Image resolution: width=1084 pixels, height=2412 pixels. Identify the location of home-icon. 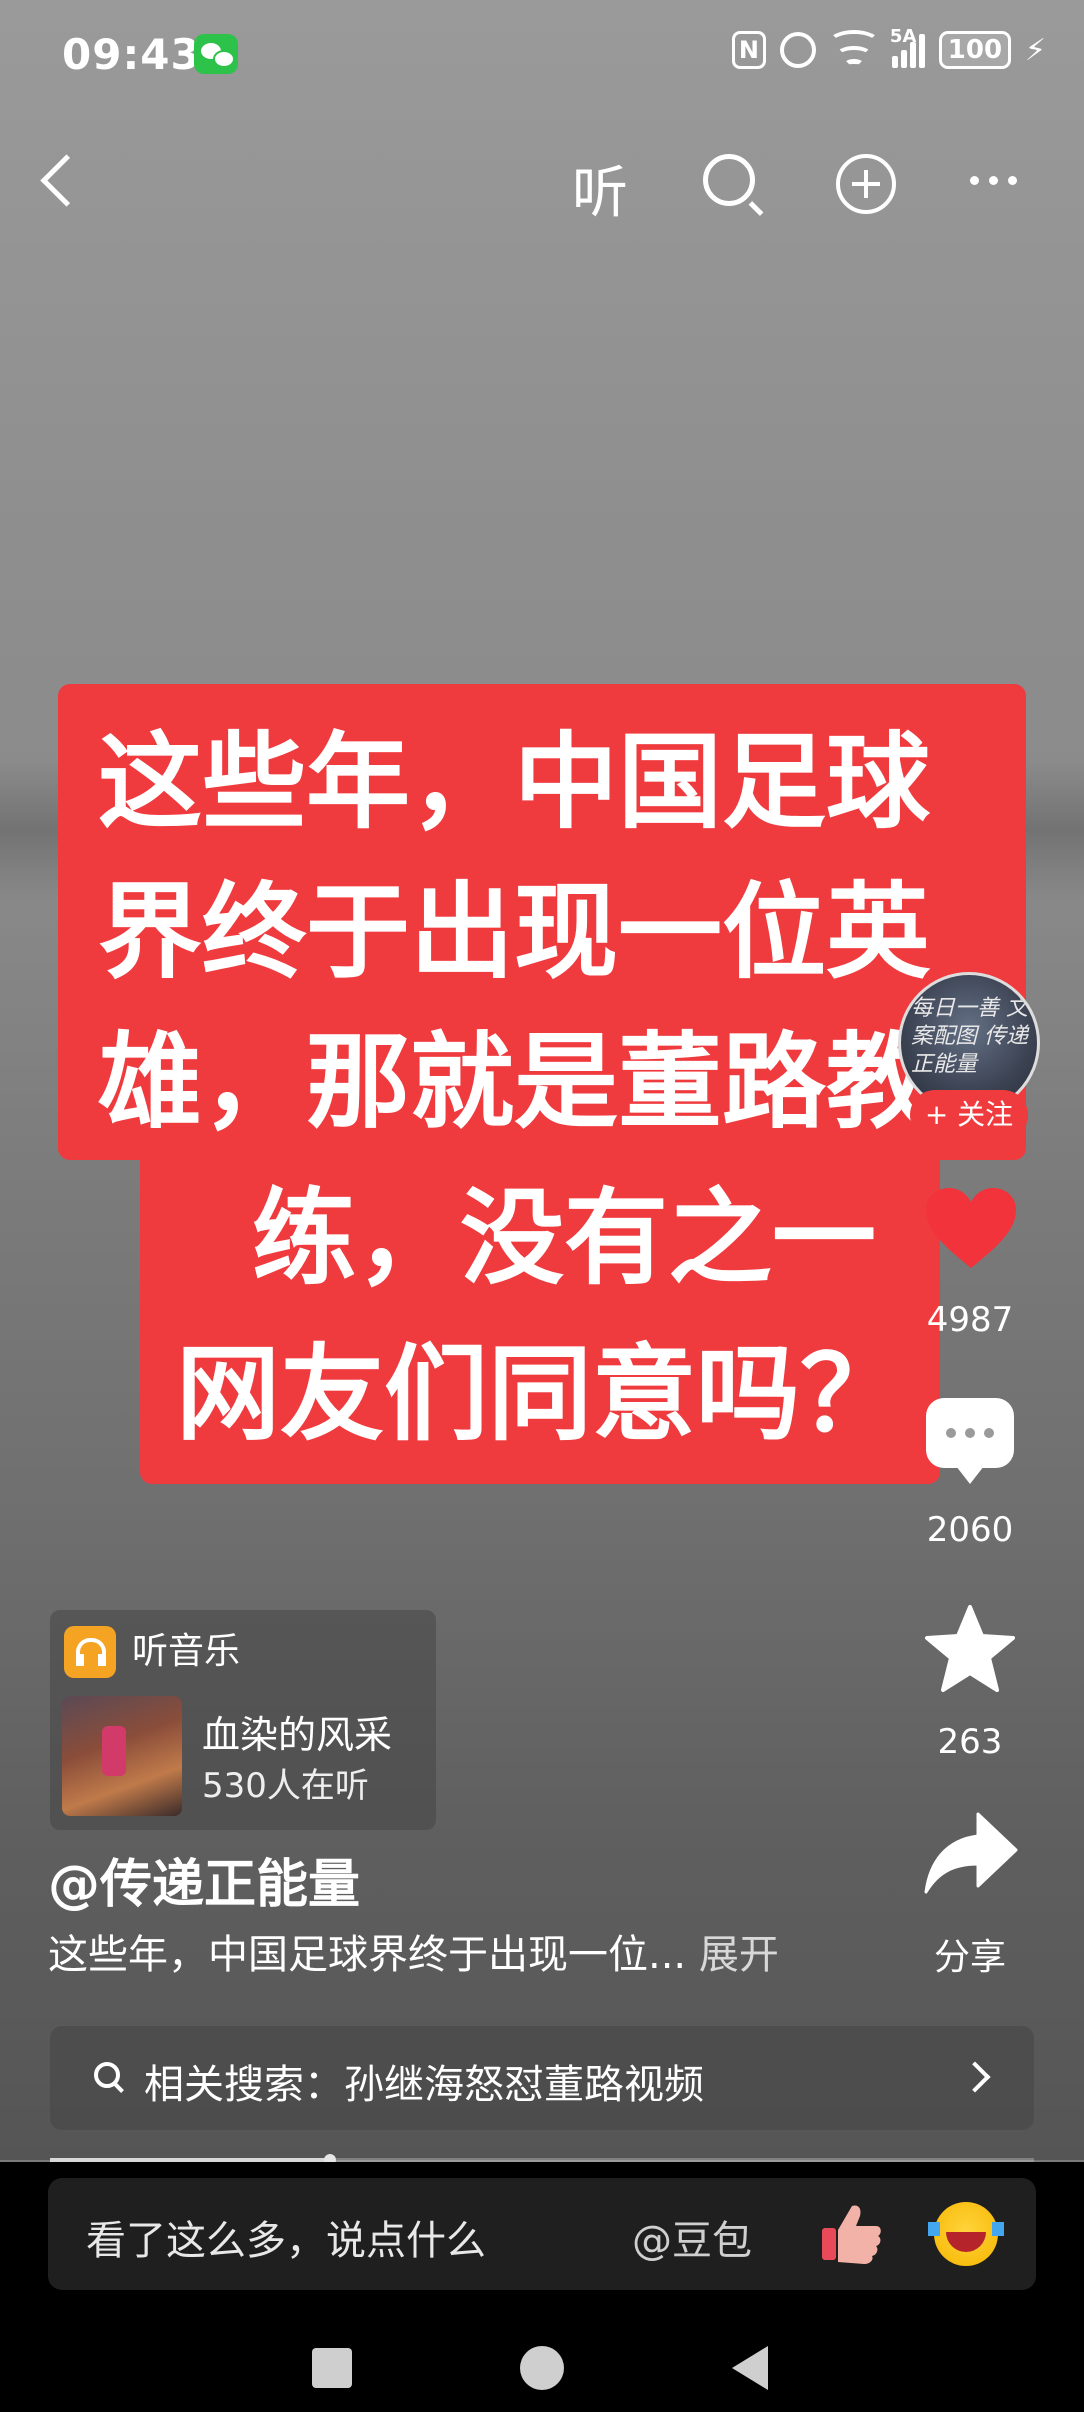
(542, 2368).